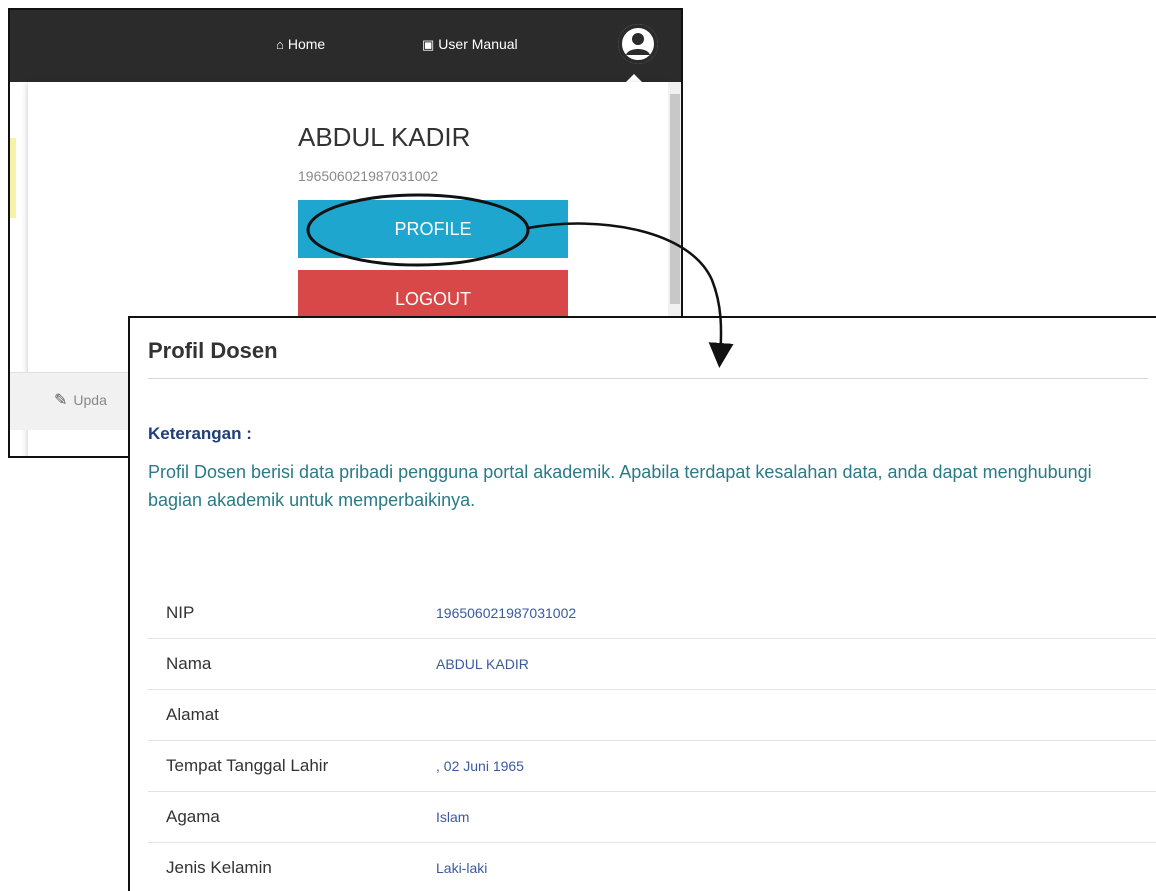 The image size is (1156, 891). What do you see at coordinates (213, 350) in the screenshot?
I see `page-title: Profil Dosen` at bounding box center [213, 350].